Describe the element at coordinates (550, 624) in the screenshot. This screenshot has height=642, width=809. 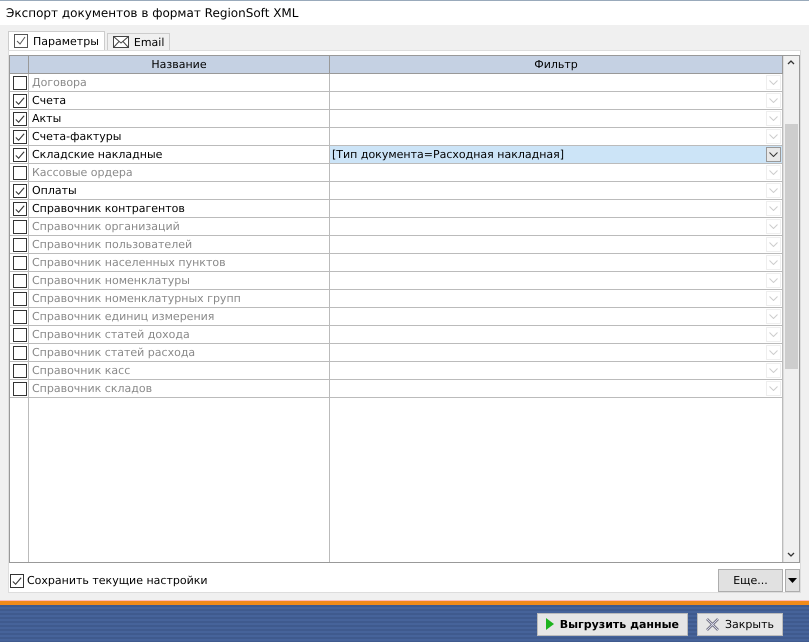
I see `play-icon` at that location.